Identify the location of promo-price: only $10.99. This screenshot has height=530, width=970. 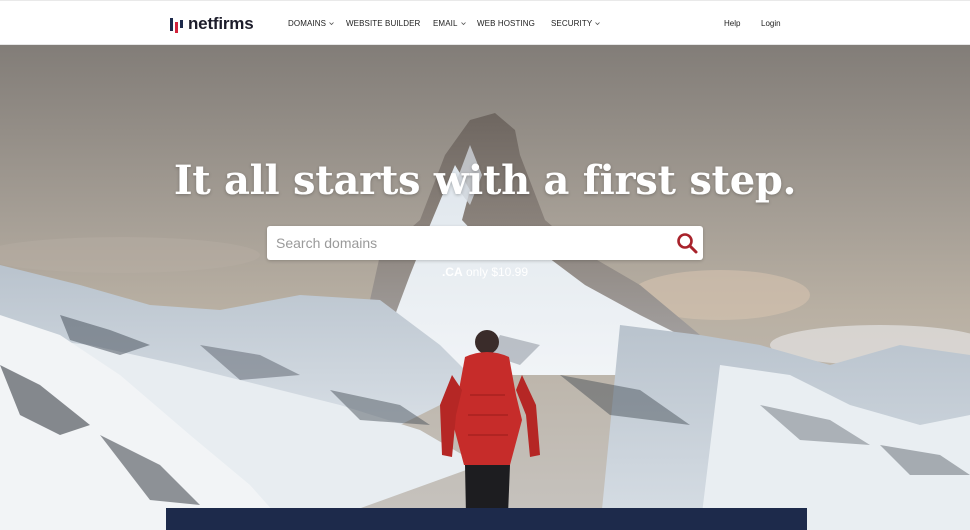
(497, 272).